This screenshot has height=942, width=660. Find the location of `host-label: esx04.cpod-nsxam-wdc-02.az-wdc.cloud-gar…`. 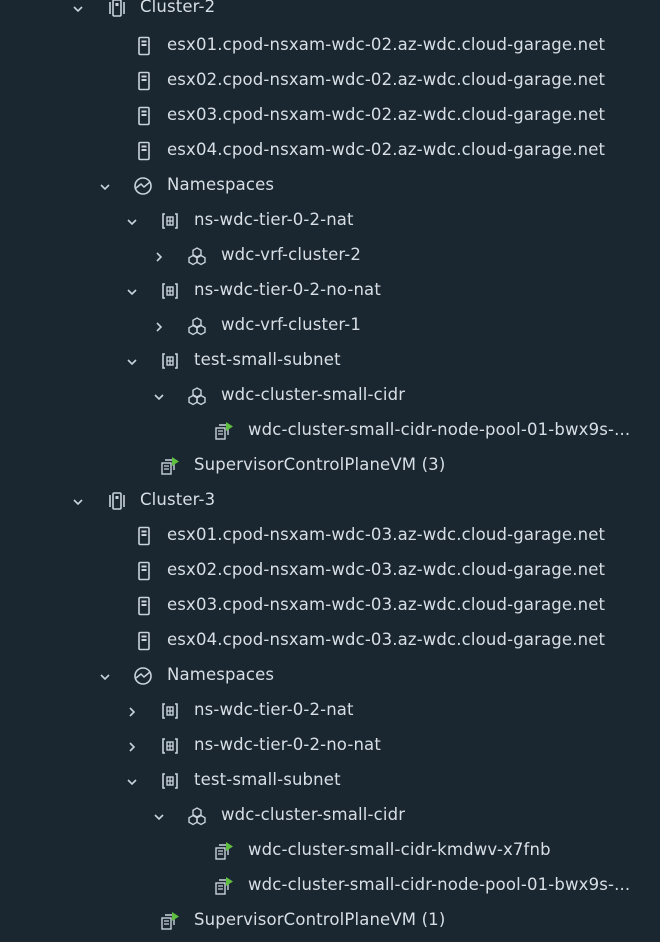

host-label: esx04.cpod-nsxam-wdc-02.az-wdc.cloud-gar… is located at coordinates (386, 150).